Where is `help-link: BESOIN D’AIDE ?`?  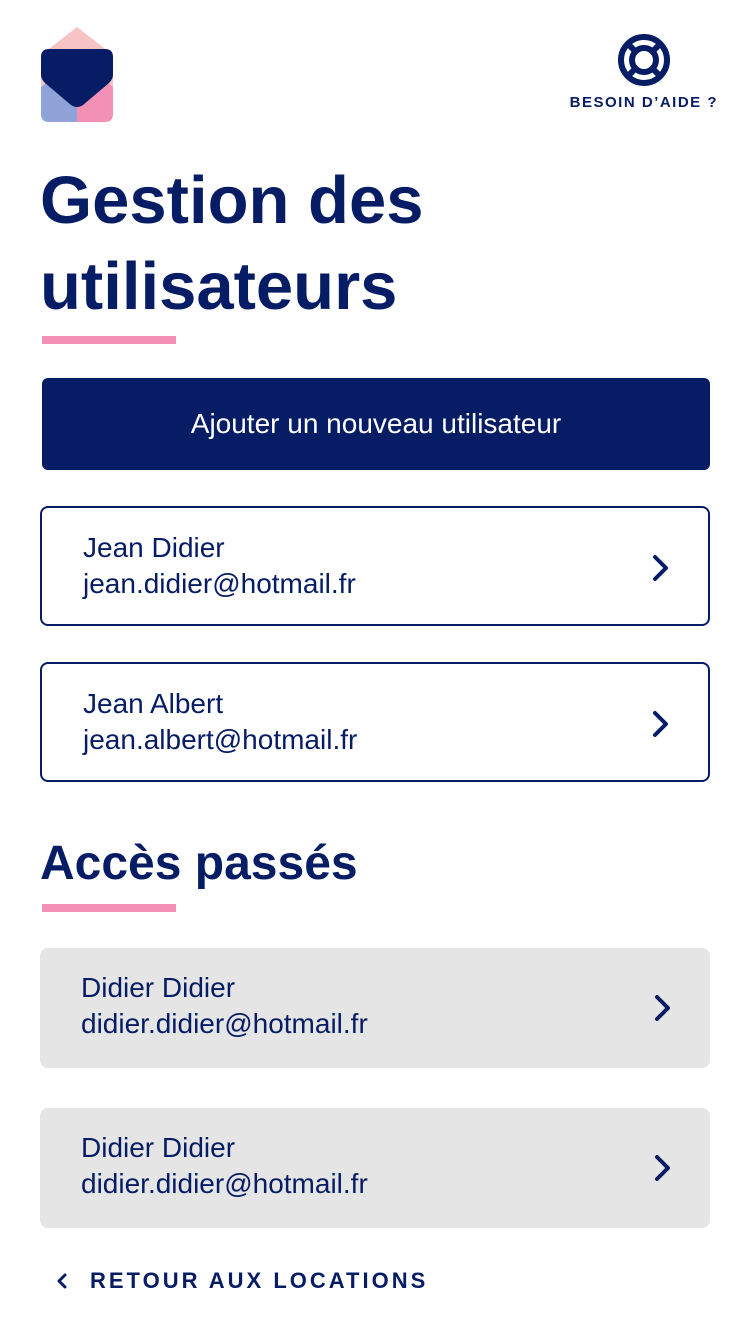 help-link: BESOIN D’AIDE ? is located at coordinates (643, 71).